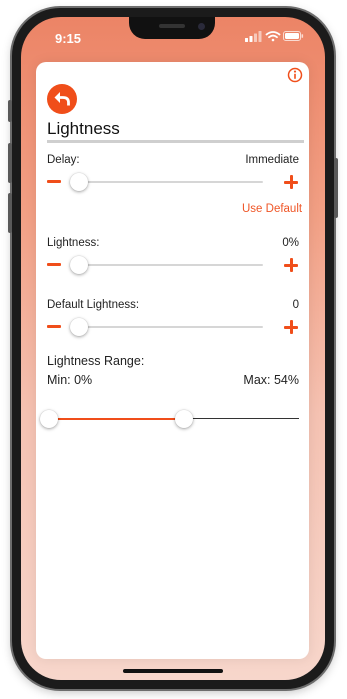 The image size is (347, 699). I want to click on signal-icon, so click(253, 36).